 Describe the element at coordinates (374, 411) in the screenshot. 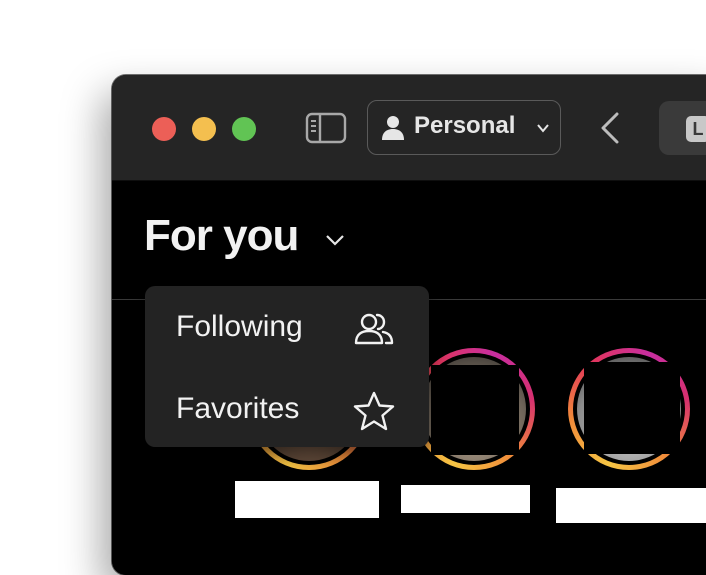

I see `star-icon` at that location.